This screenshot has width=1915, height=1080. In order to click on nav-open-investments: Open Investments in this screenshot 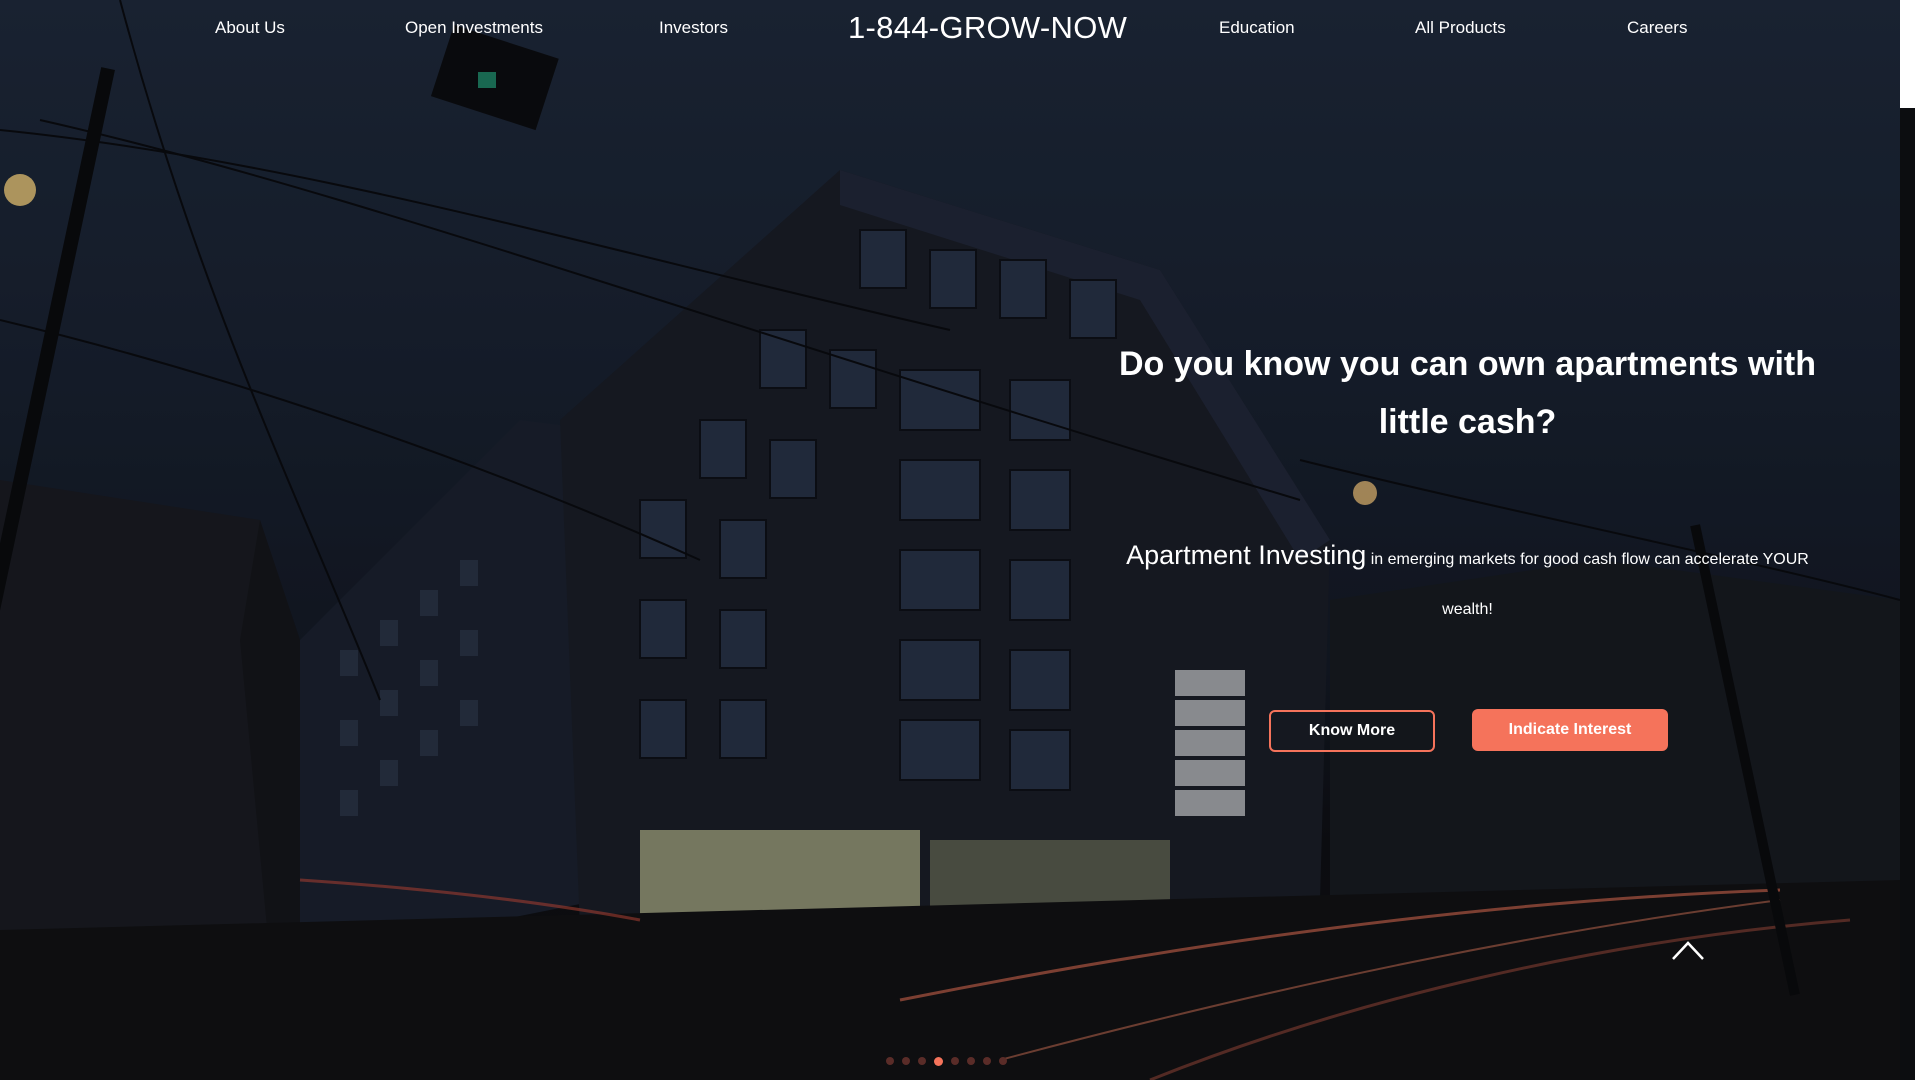, I will do `click(474, 28)`.